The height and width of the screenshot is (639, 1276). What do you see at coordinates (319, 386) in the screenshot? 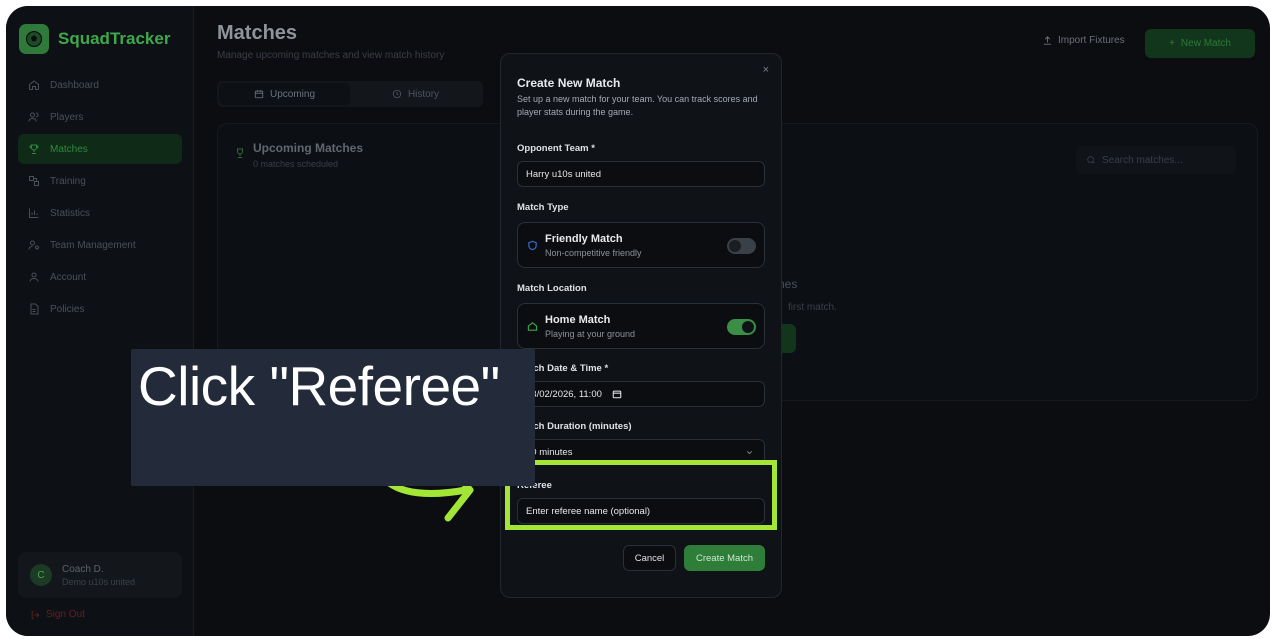
I see `callout-text: Click "Referee"` at bounding box center [319, 386].